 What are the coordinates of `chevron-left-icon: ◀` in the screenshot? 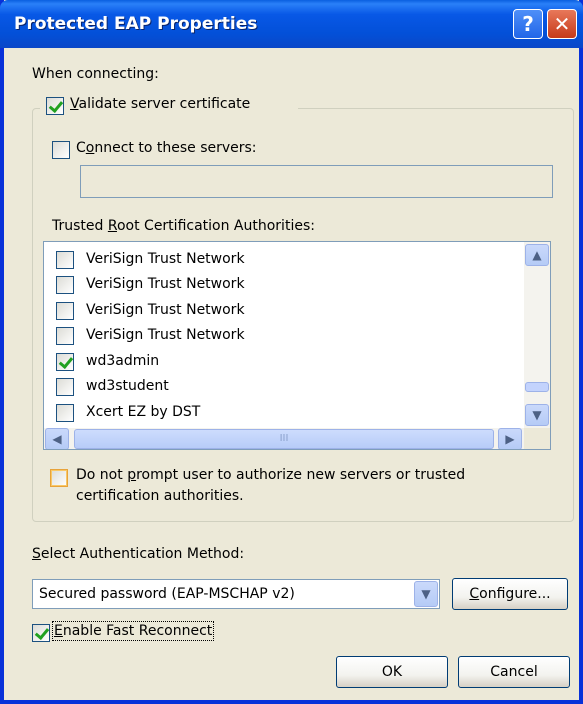 It's located at (57, 439).